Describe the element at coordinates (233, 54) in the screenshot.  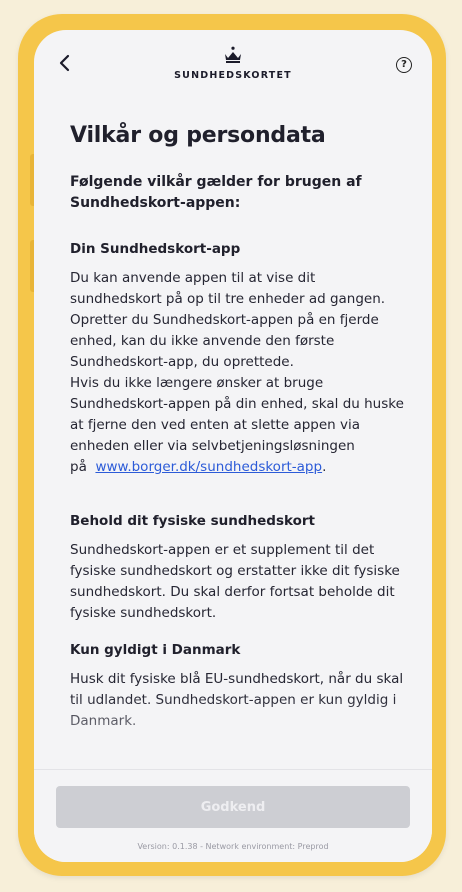
I see `crown-icon` at that location.